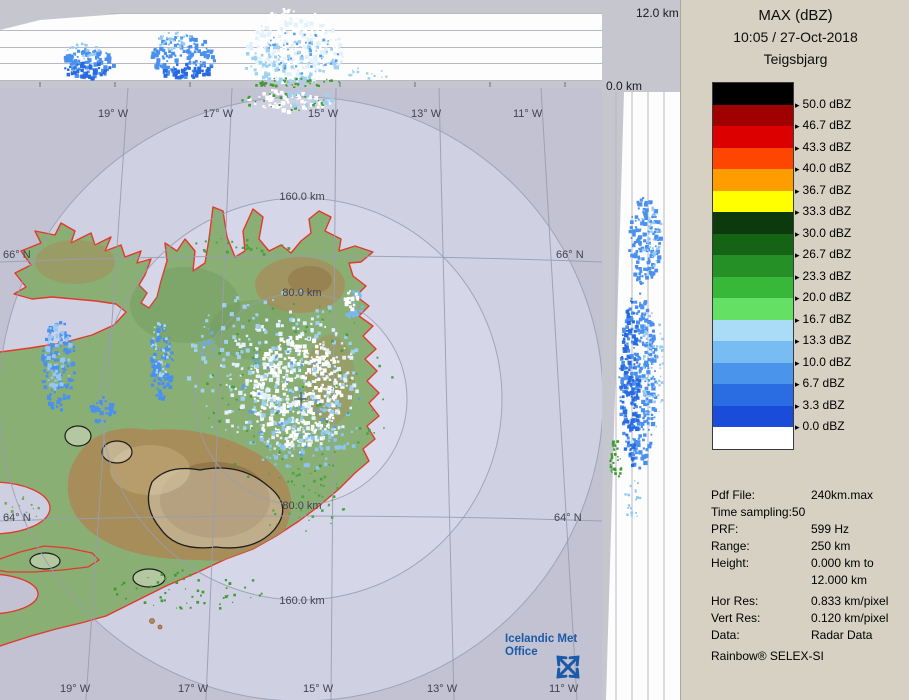 This screenshot has width=909, height=700. What do you see at coordinates (657, 13) in the screenshot?
I see `height-axis-max-label: 12.0 km` at bounding box center [657, 13].